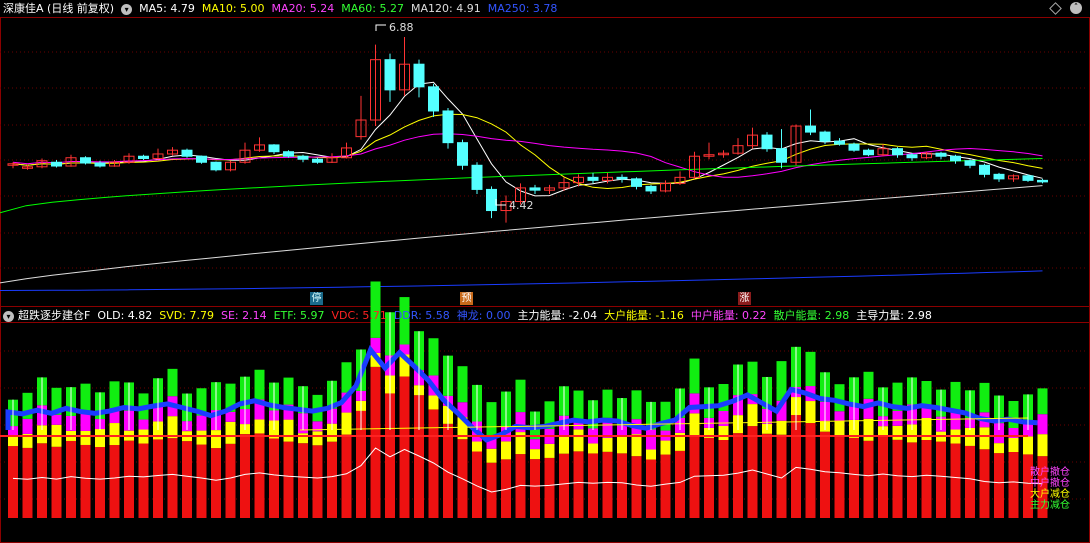 The image size is (1090, 543). What do you see at coordinates (243, 315) in the screenshot?
I see `se-value: SE: 2.14` at bounding box center [243, 315].